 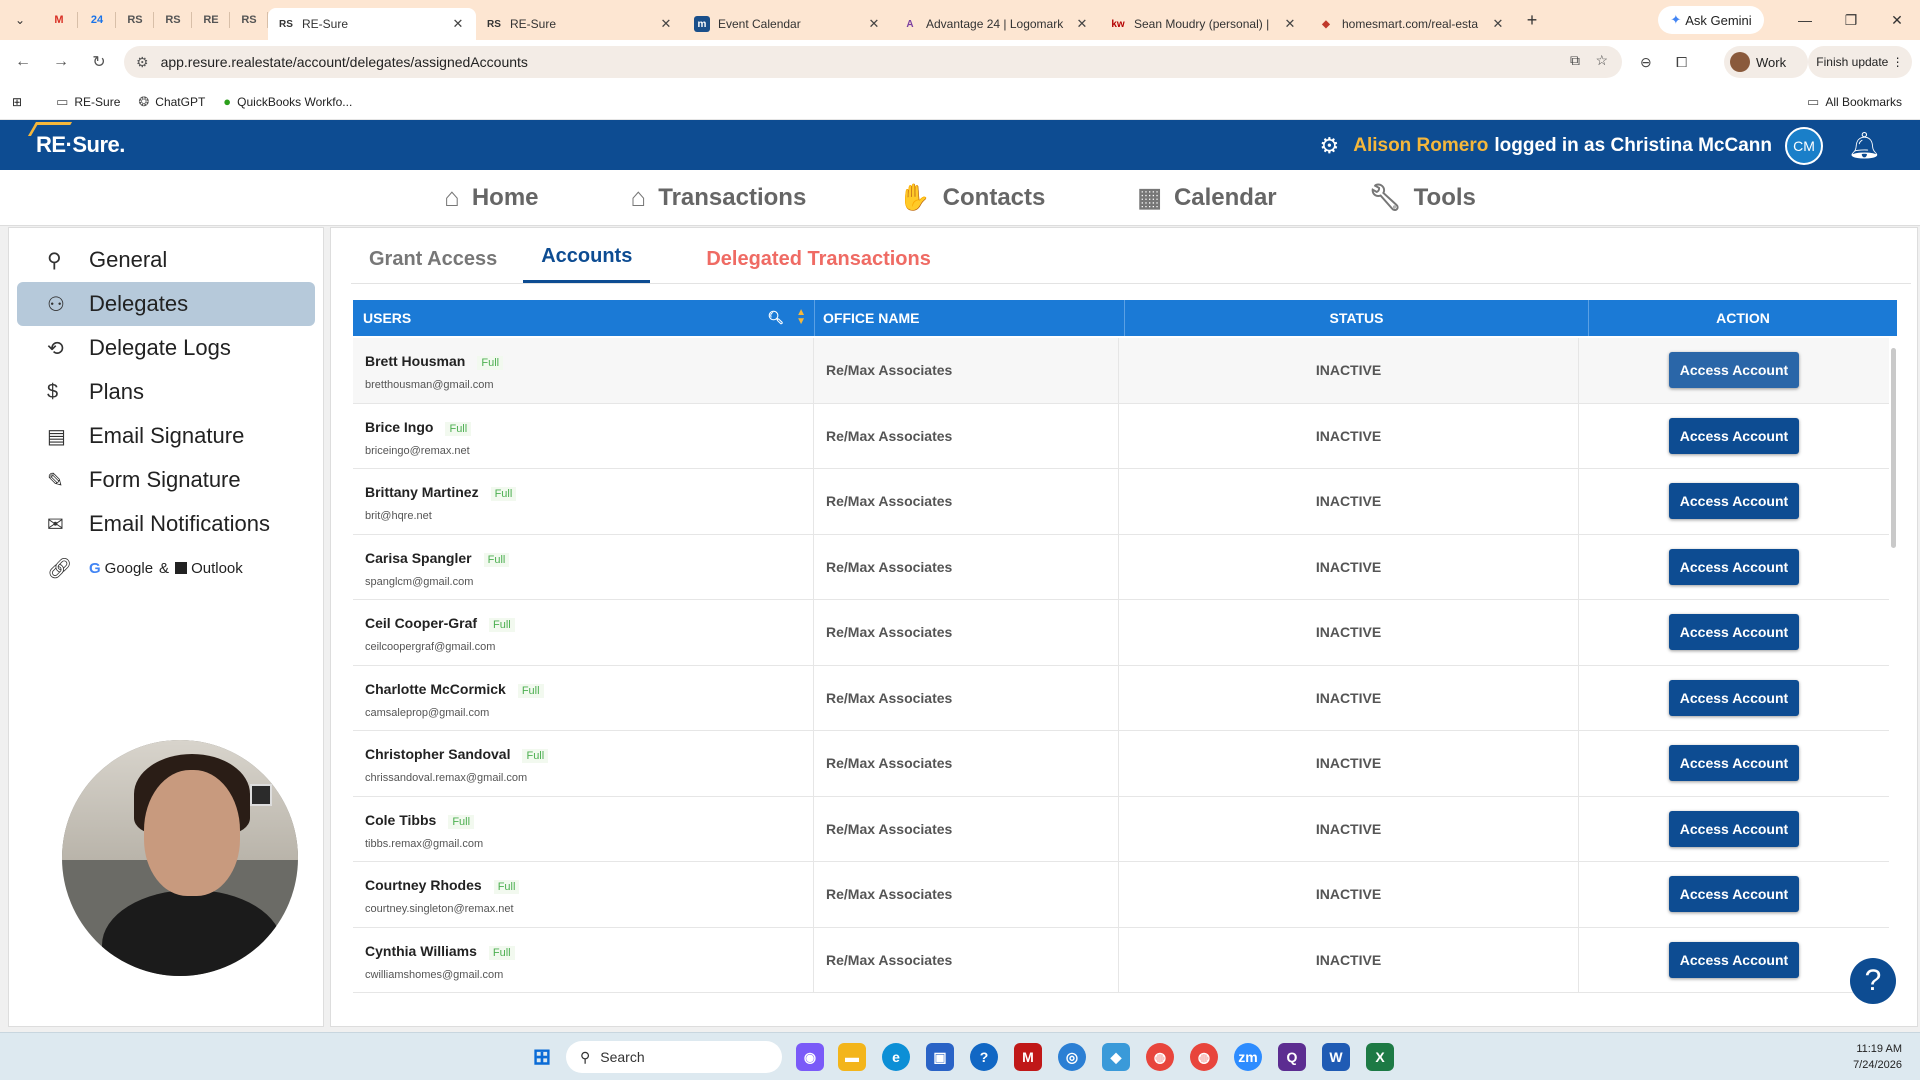 What do you see at coordinates (542, 1057) in the screenshot?
I see `windows-start-icon: ⊞` at bounding box center [542, 1057].